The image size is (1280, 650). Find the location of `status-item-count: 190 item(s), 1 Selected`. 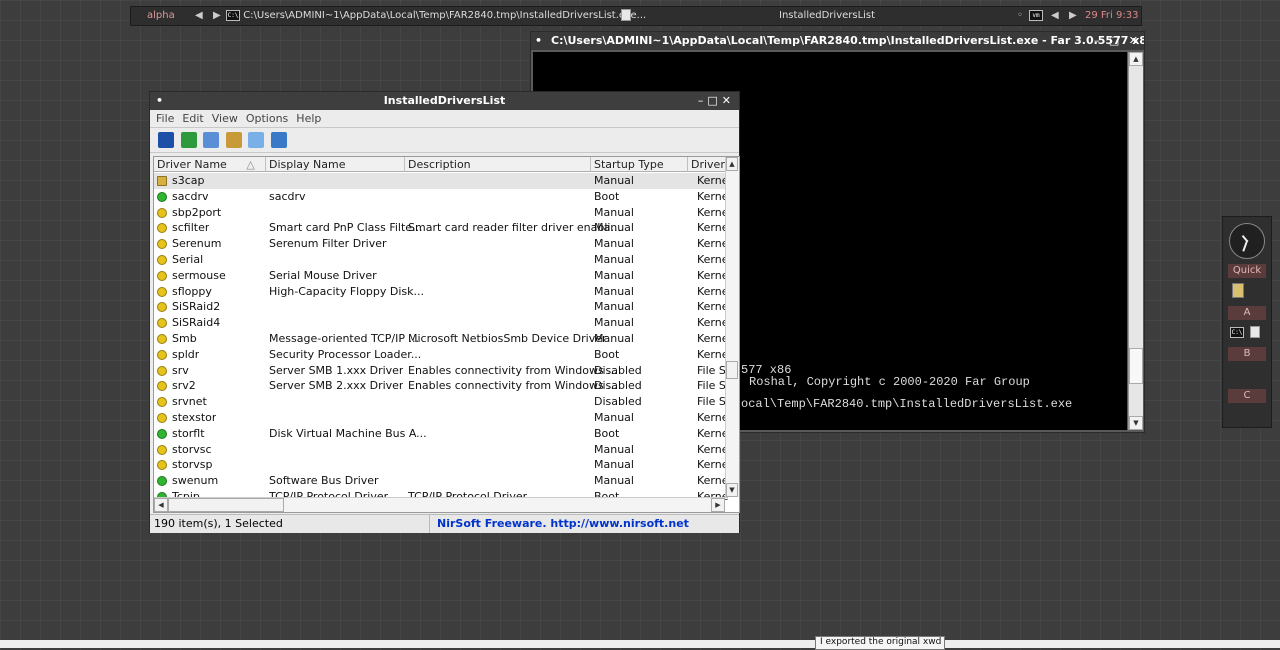

status-item-count: 190 item(s), 1 Selected is located at coordinates (292, 524).